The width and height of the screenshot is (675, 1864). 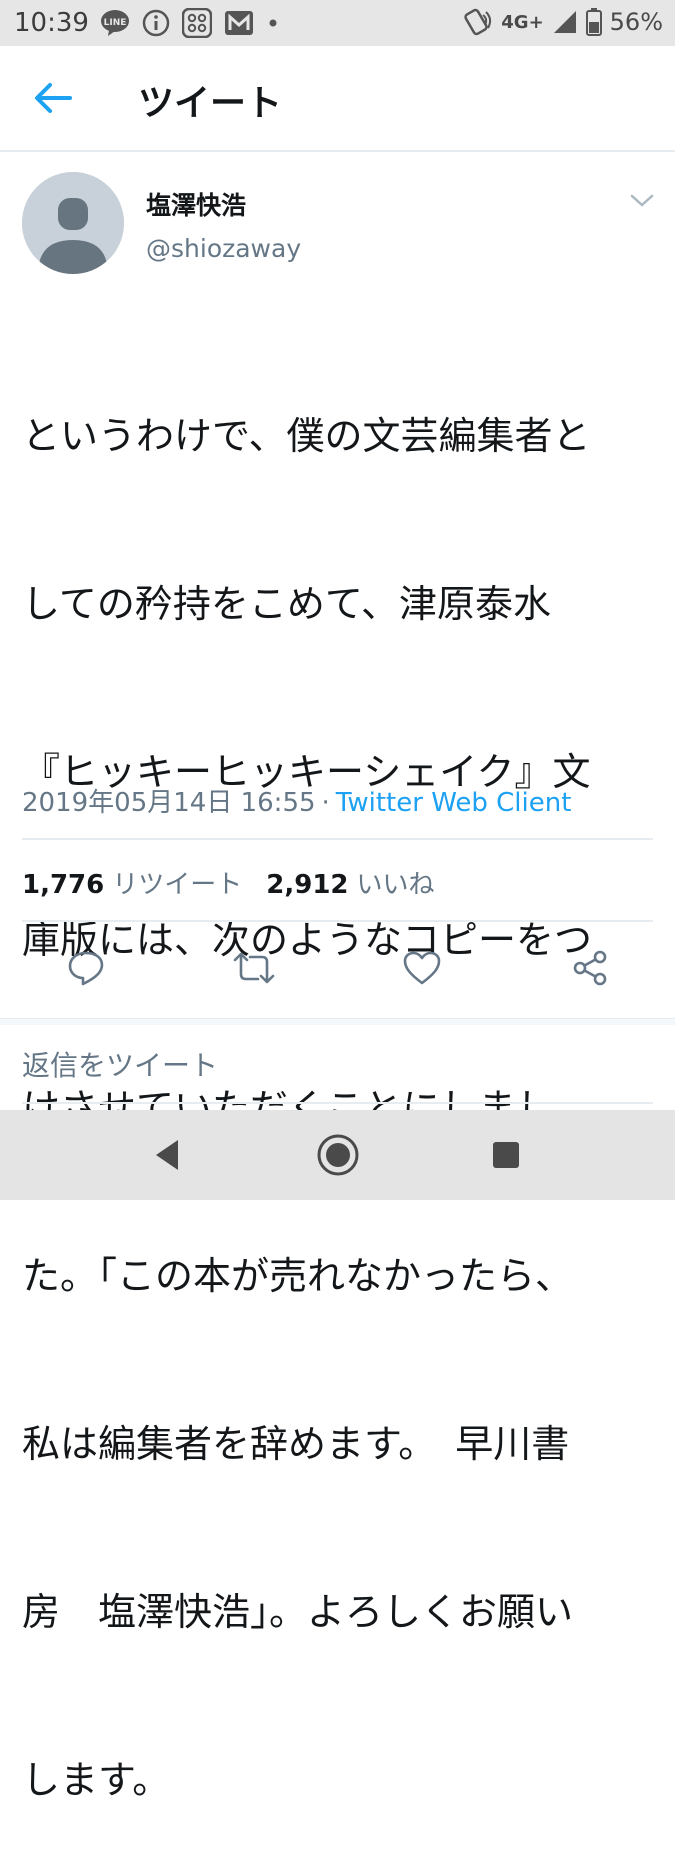 What do you see at coordinates (636, 22) in the screenshot?
I see `battery-percent: 56%` at bounding box center [636, 22].